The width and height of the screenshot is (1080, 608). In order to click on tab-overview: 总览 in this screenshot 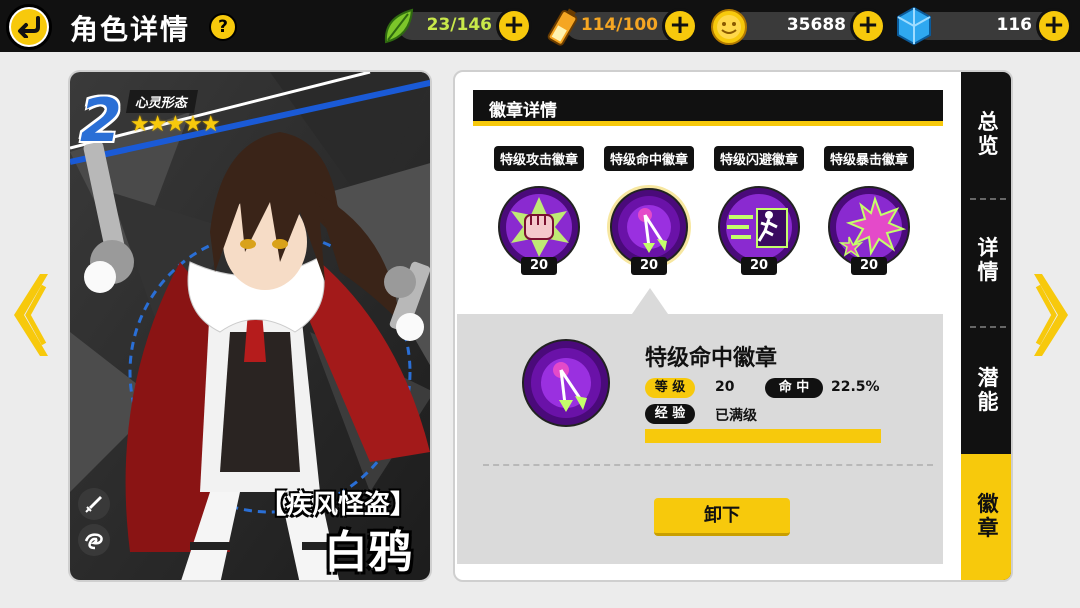, I will do `click(986, 134)`.